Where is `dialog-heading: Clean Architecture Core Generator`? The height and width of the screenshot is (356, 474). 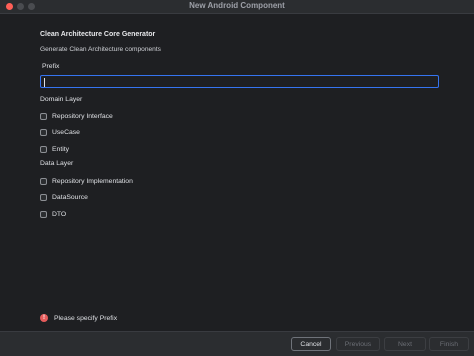
dialog-heading: Clean Architecture Core Generator is located at coordinates (98, 34).